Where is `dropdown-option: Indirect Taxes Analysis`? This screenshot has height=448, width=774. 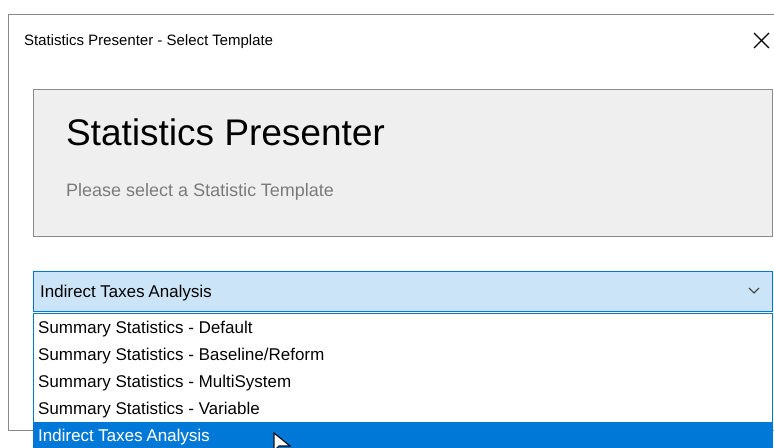
dropdown-option: Indirect Taxes Analysis is located at coordinates (403, 435).